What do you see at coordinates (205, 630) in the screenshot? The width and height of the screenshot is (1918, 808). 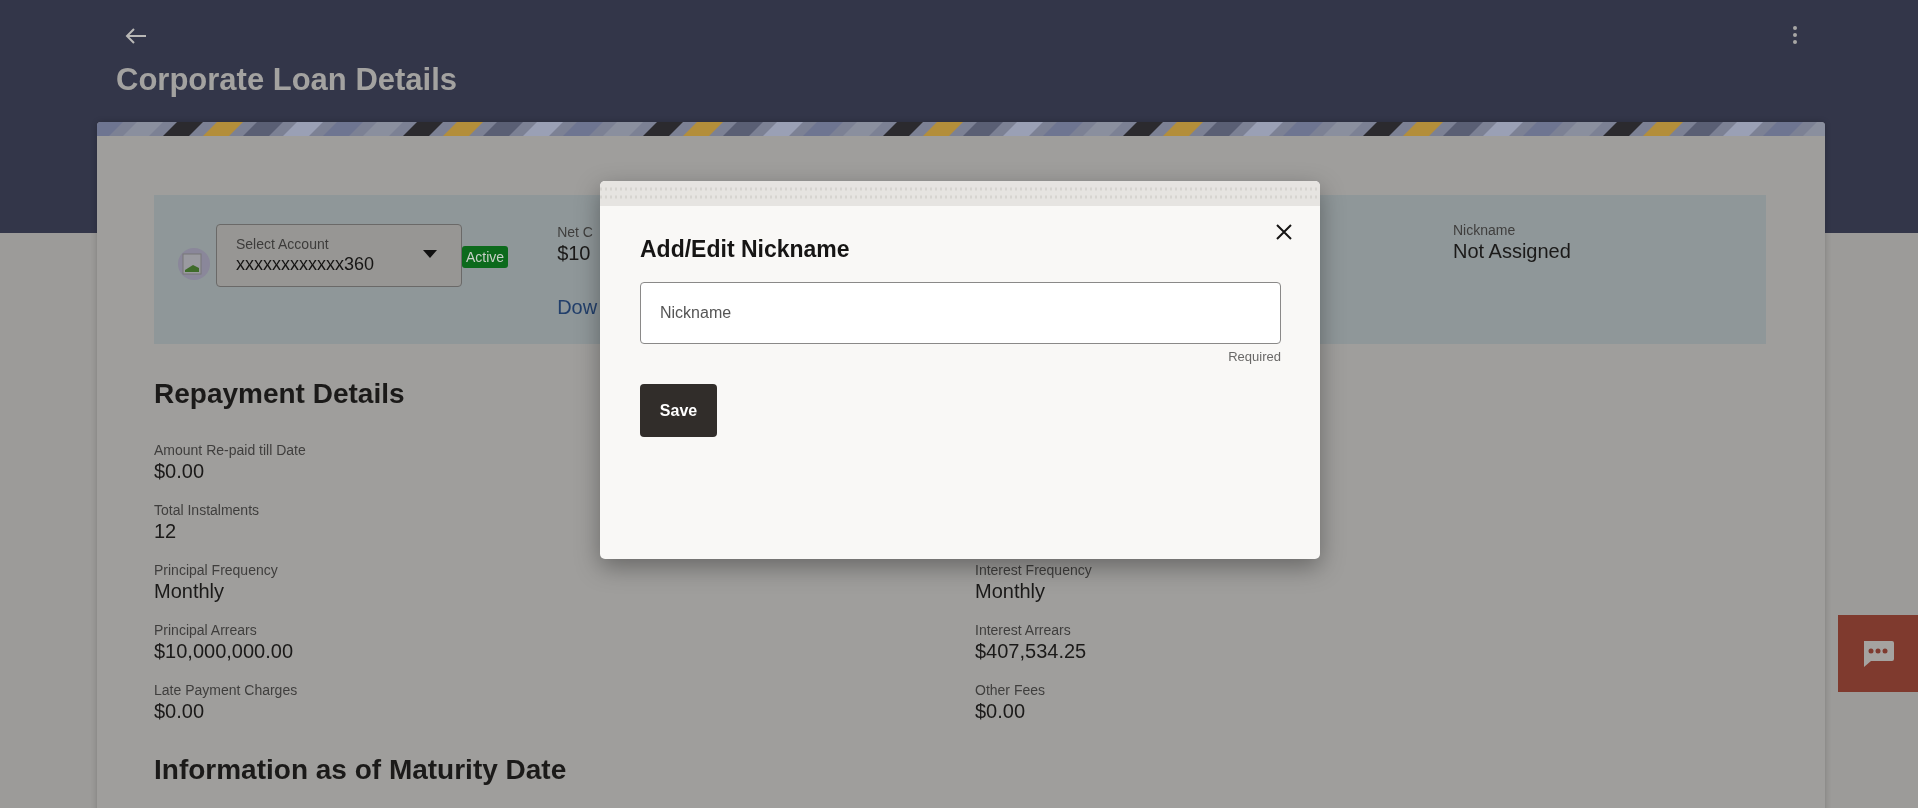 I see `field-label: Principal Arrears` at bounding box center [205, 630].